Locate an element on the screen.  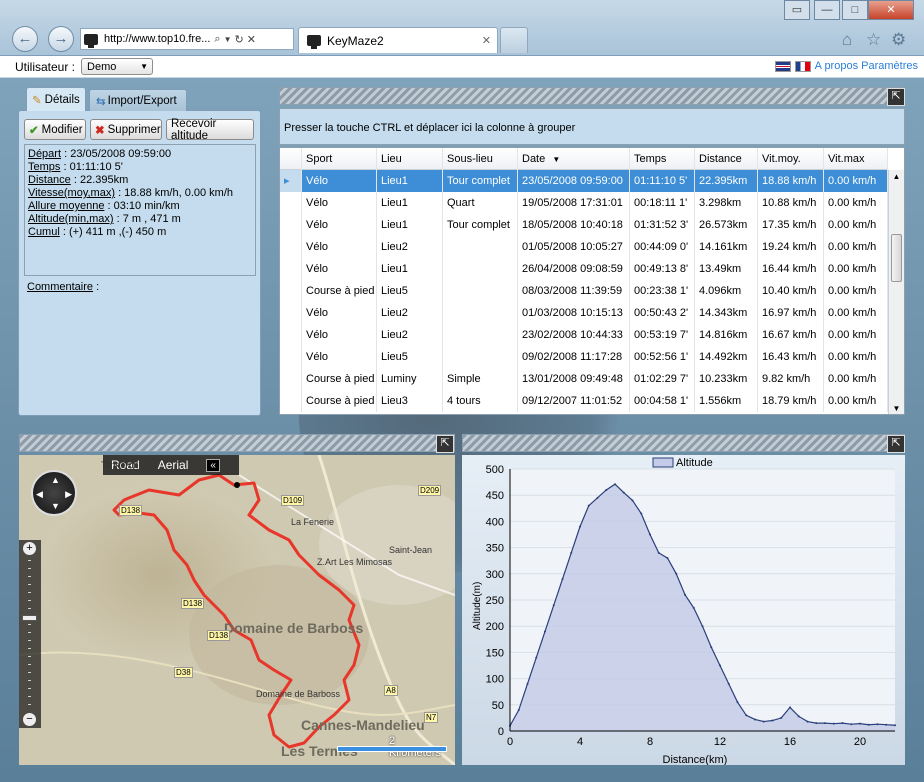
col-vit-max: Vit.max is located at coordinates (856, 159).